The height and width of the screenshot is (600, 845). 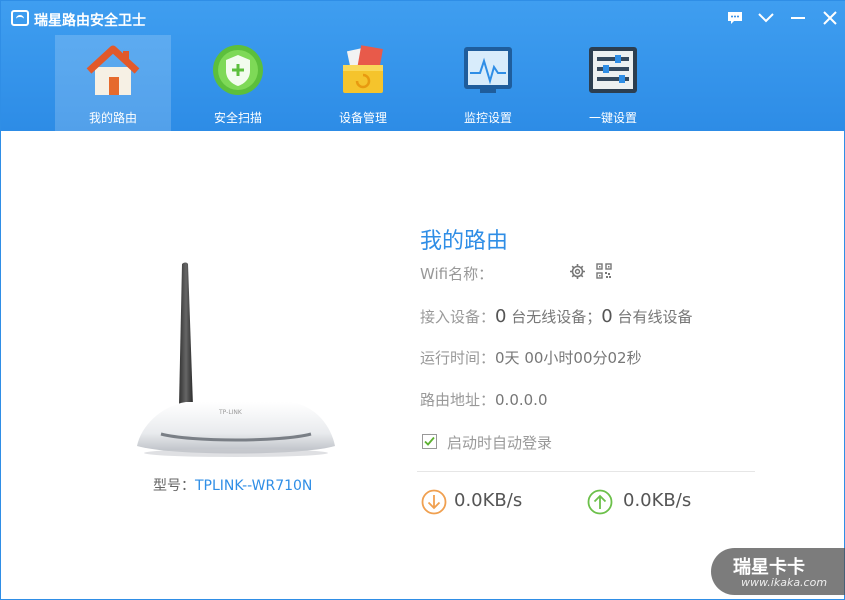 What do you see at coordinates (20, 18) in the screenshot?
I see `app-logo-icon` at bounding box center [20, 18].